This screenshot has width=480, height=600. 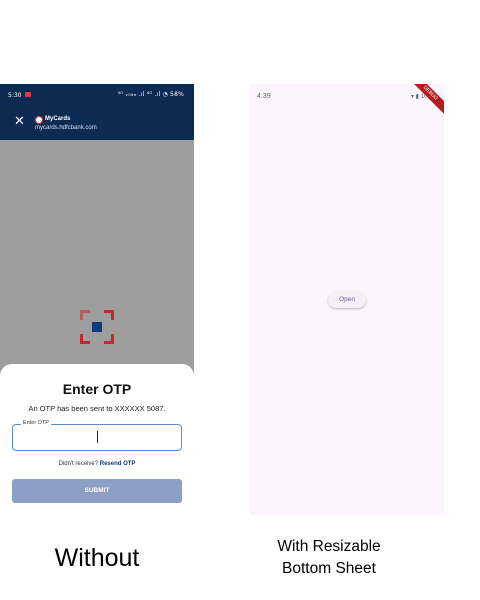 I want to click on hdfc-loader-icon, so click(x=97, y=327).